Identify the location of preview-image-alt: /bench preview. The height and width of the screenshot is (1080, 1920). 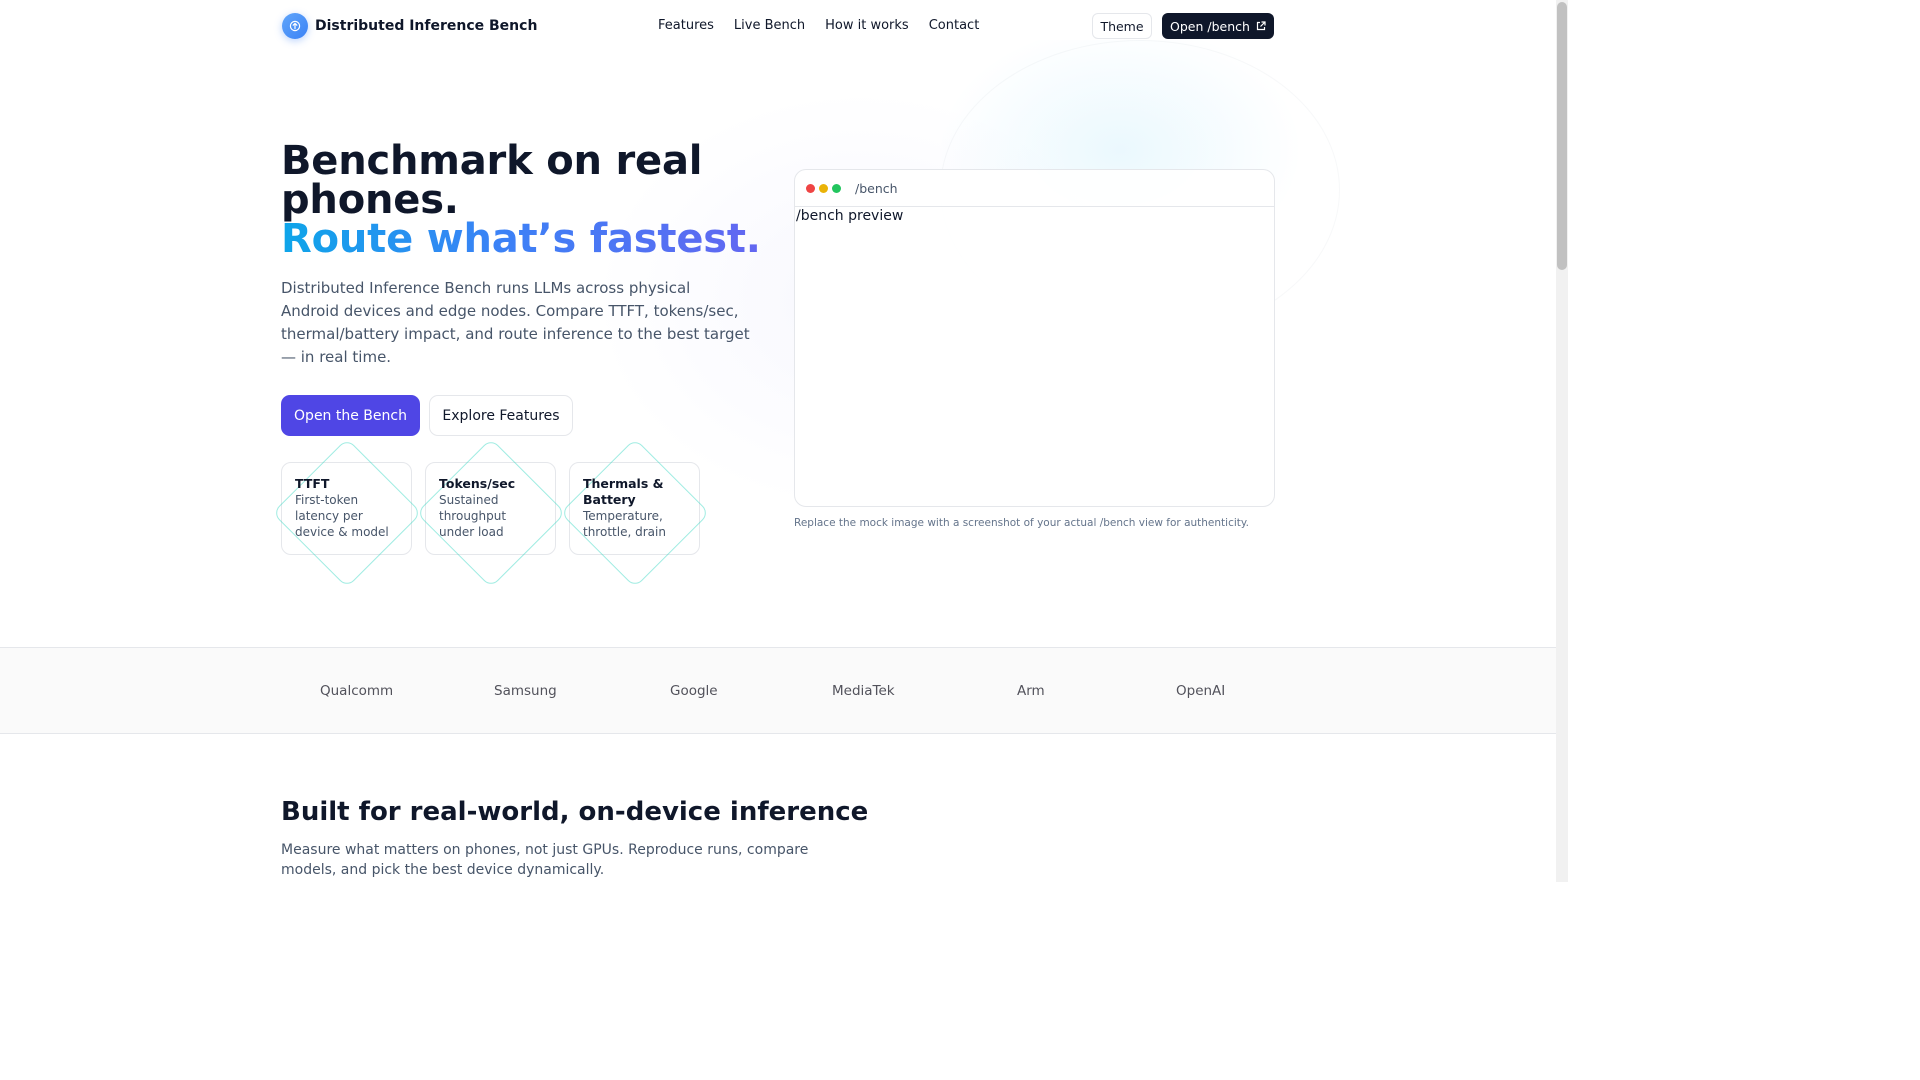
(850, 216).